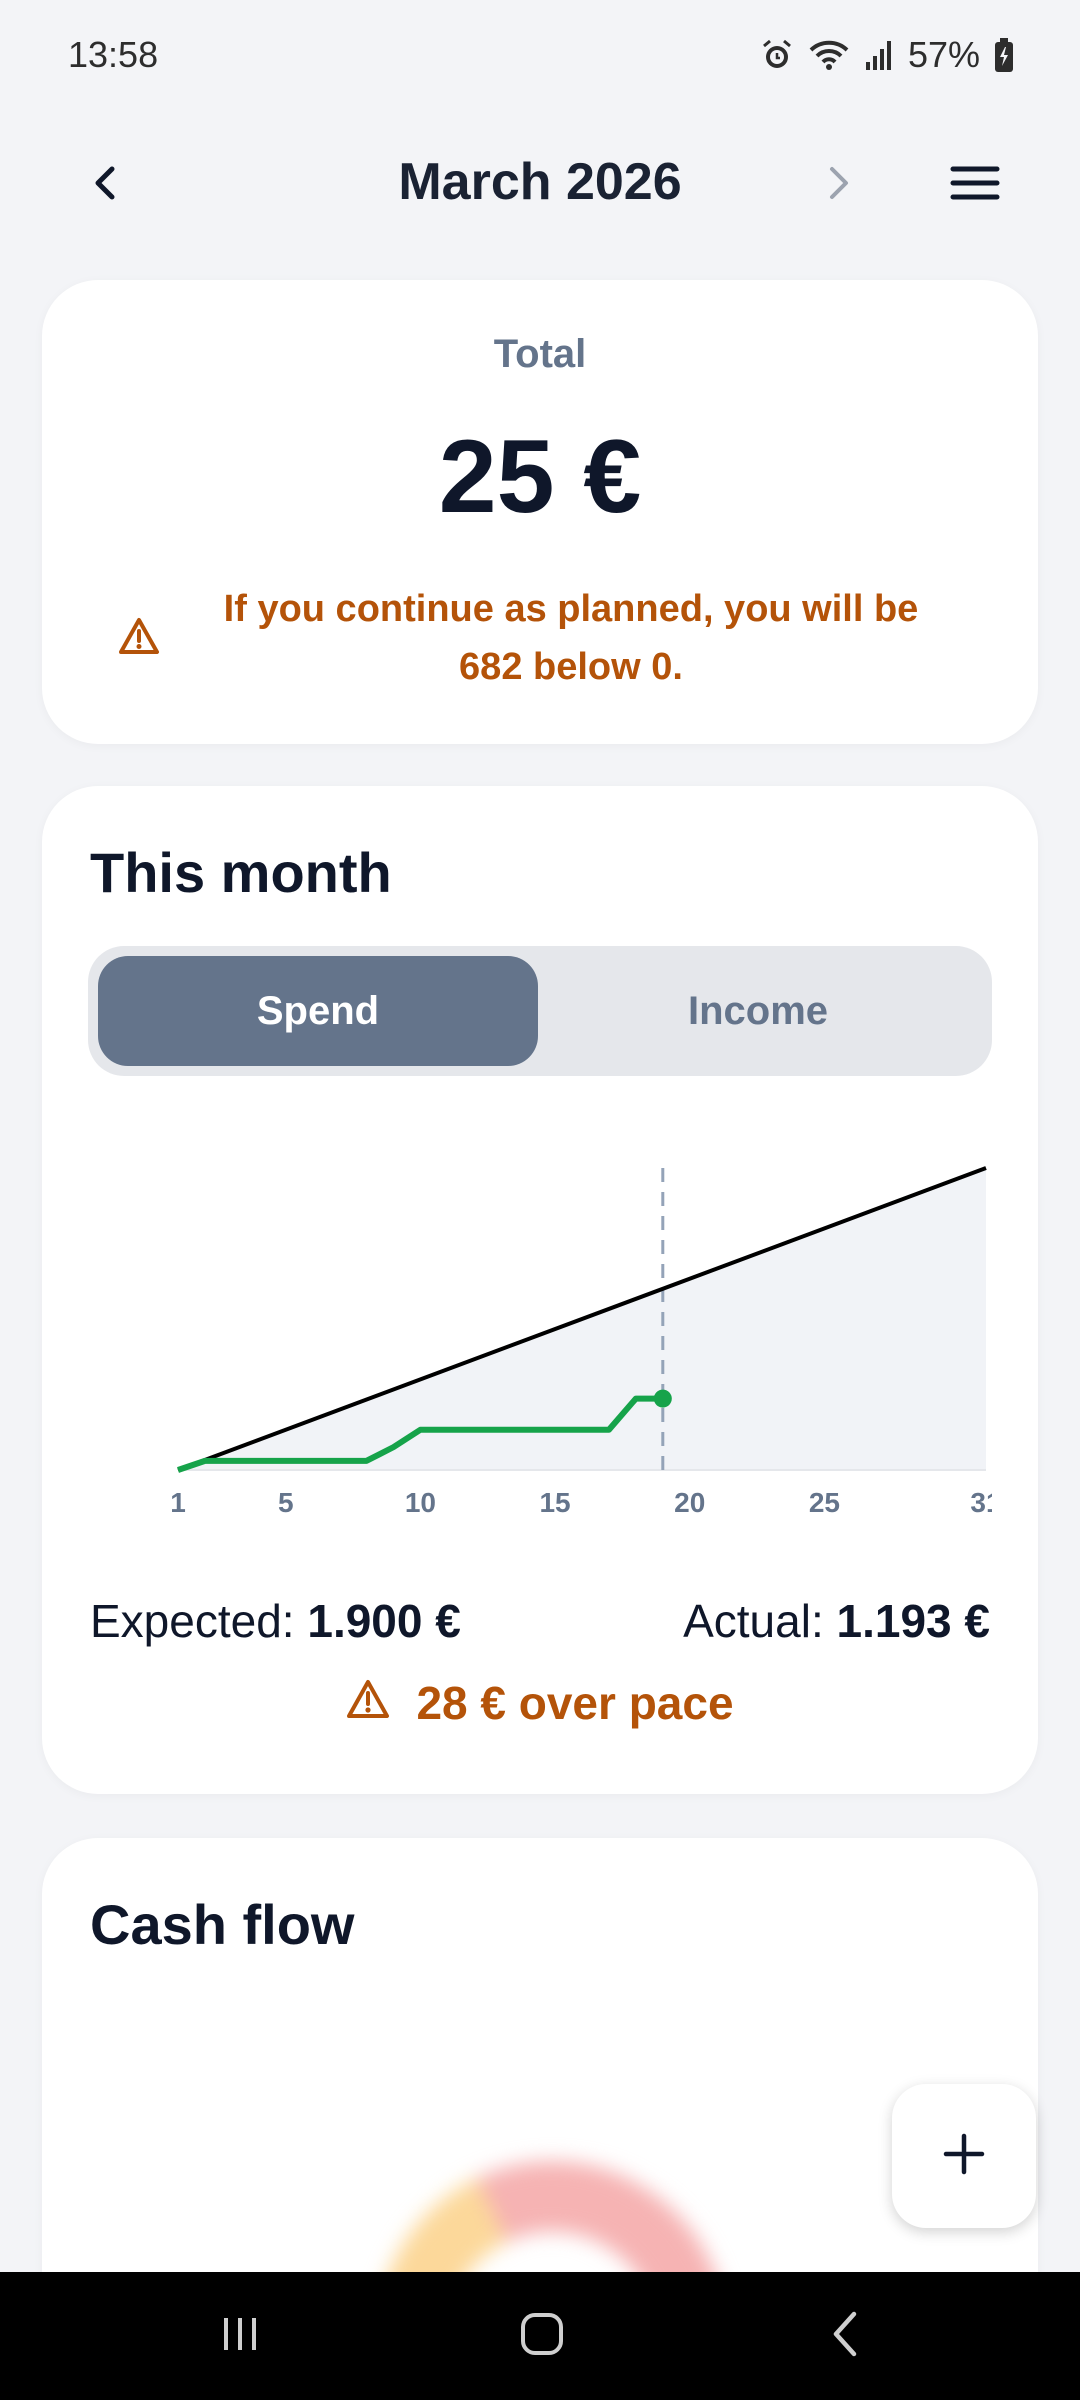 The image size is (1080, 2400). I want to click on status-icons: 57%, so click(887, 55).